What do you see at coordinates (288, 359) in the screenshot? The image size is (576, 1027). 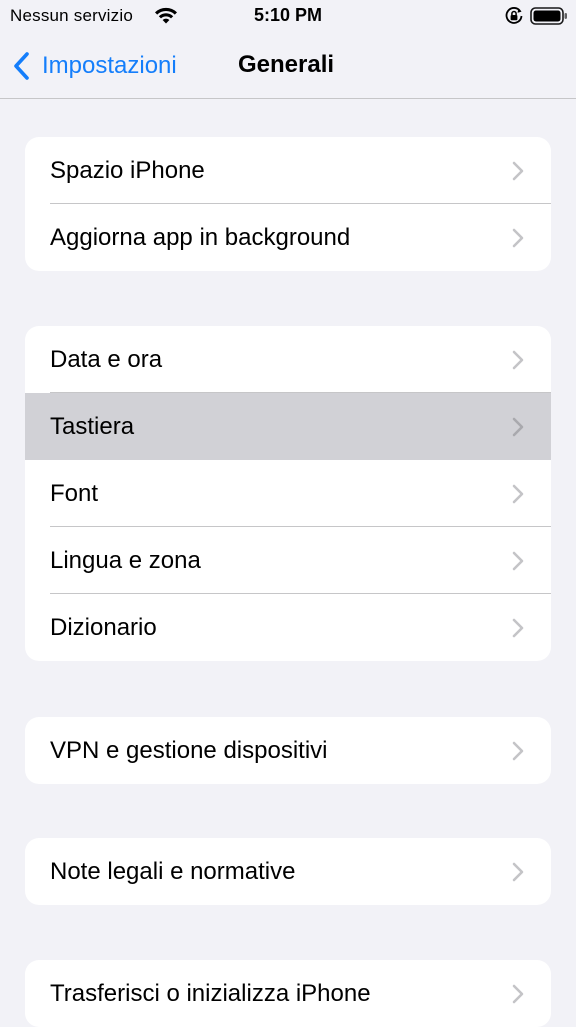 I see `row-data-e-ora: Data e ora` at bounding box center [288, 359].